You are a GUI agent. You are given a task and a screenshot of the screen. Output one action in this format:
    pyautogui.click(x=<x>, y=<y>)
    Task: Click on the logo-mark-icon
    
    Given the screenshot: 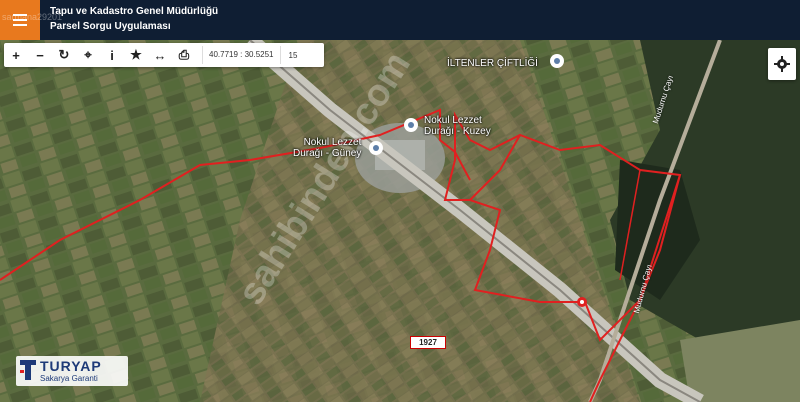 What is the action you would take?
    pyautogui.click(x=28, y=370)
    